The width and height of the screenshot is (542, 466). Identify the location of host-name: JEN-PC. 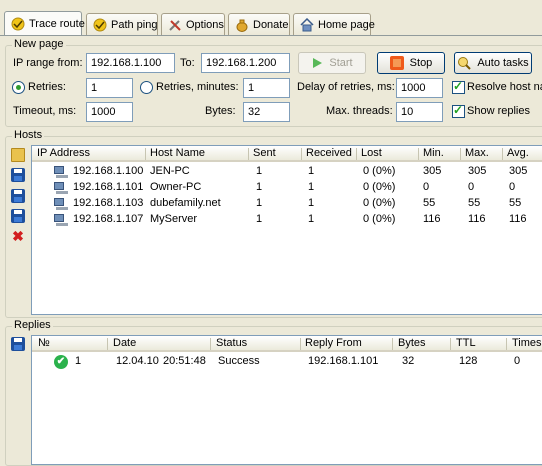
(170, 171).